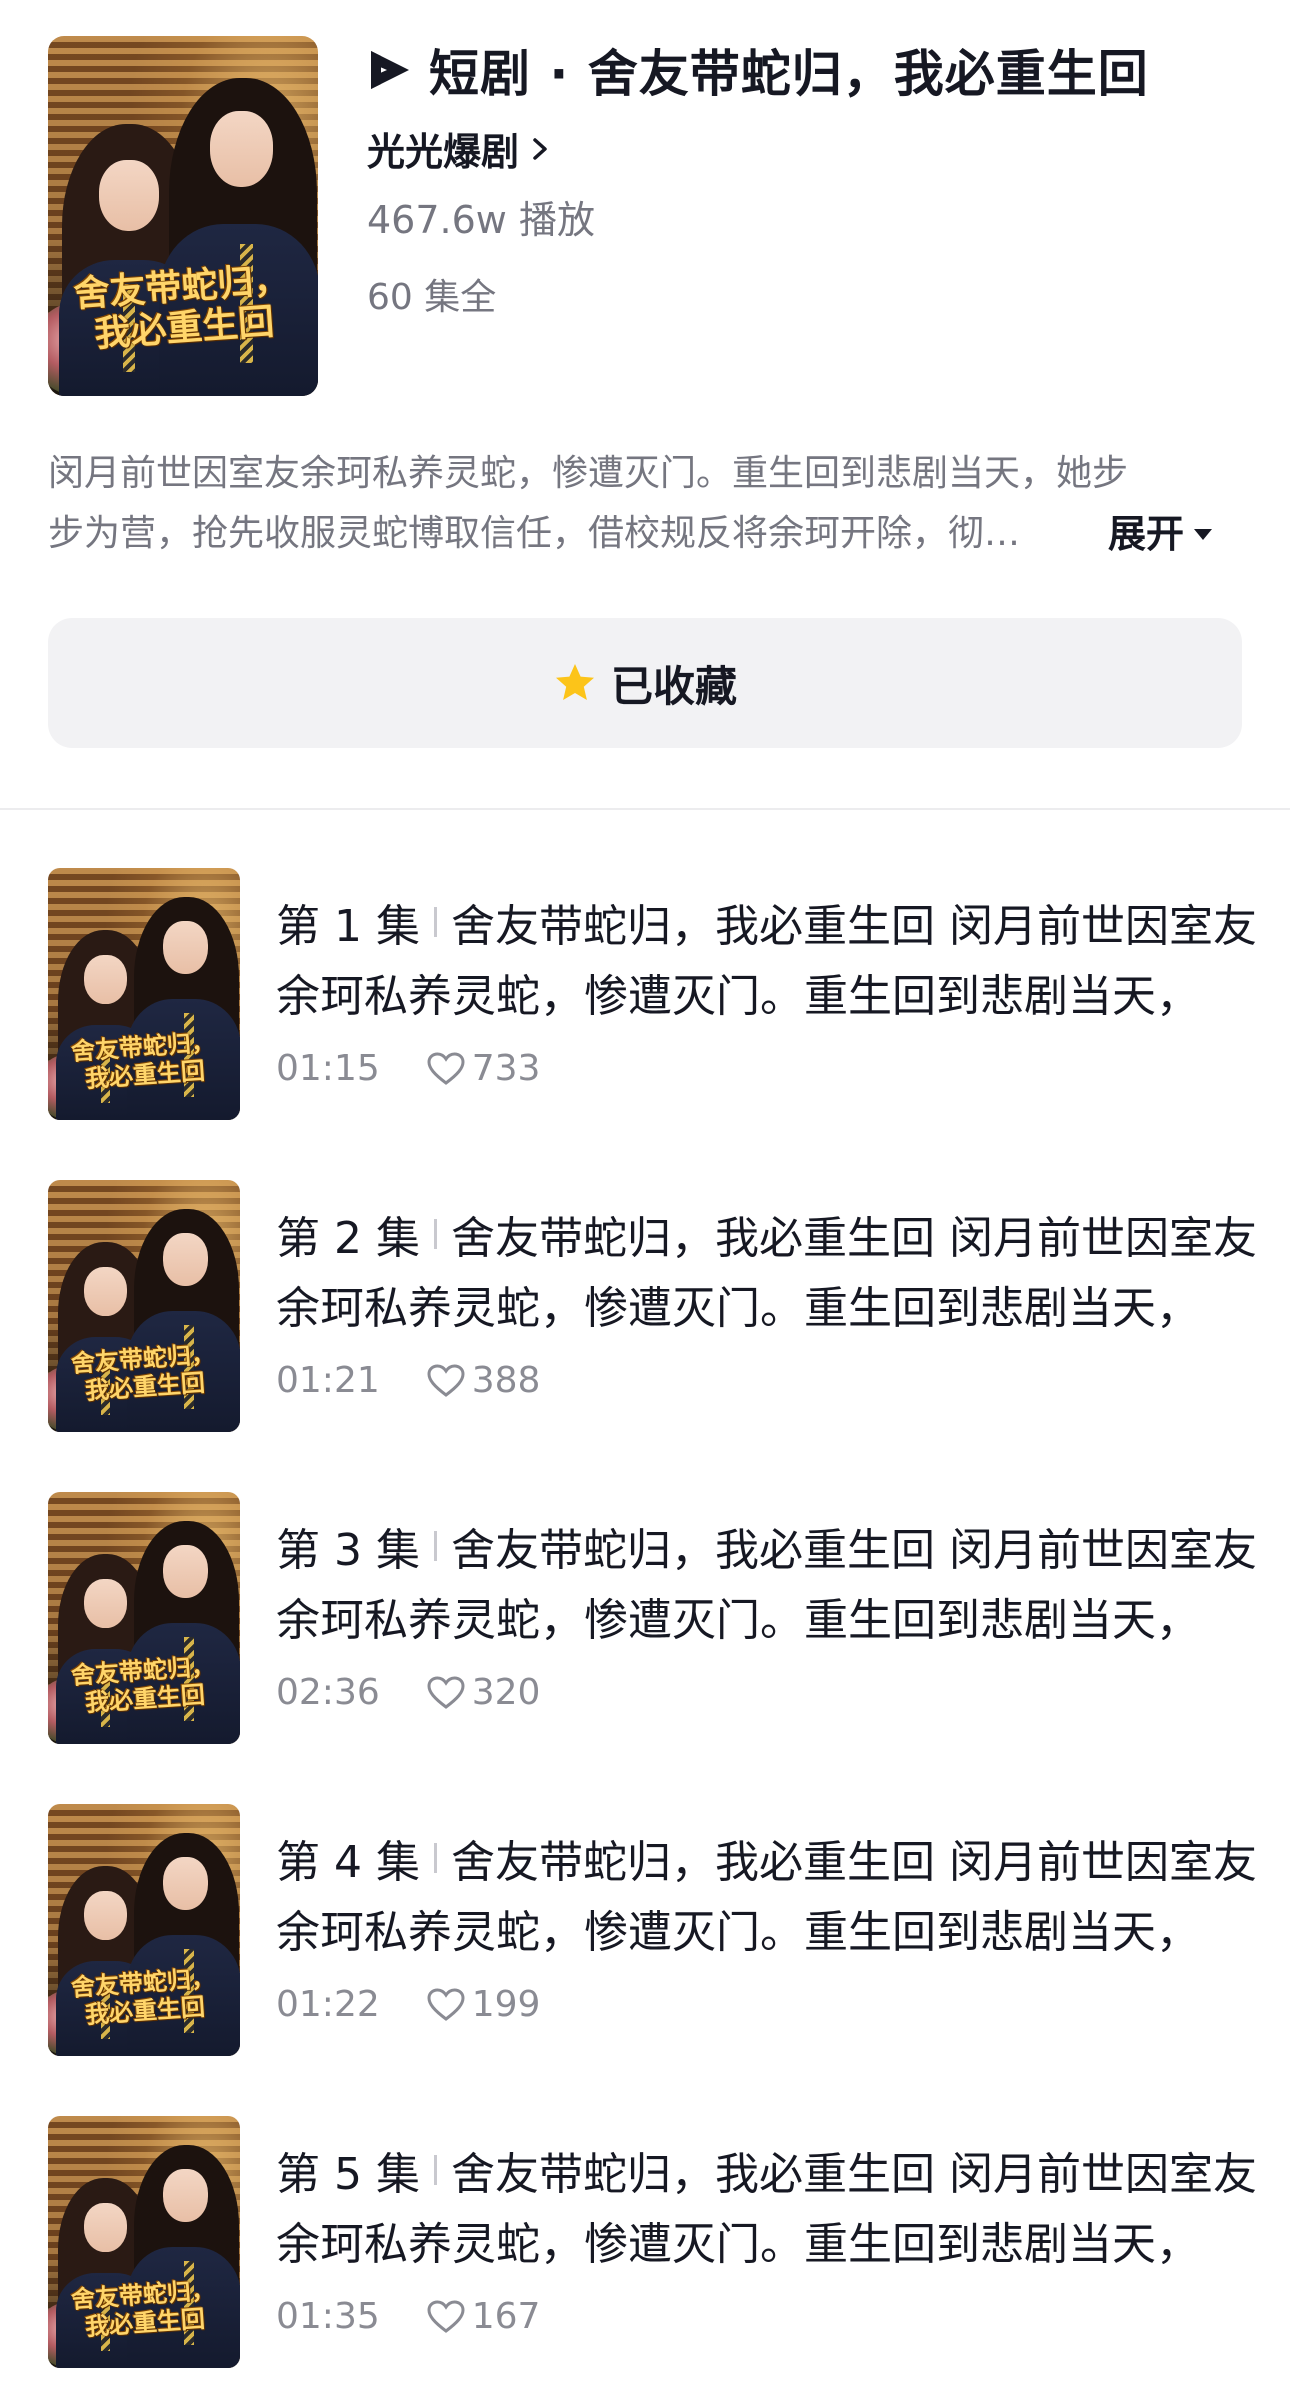 The width and height of the screenshot is (1290, 2385). I want to click on drama-title-row: 短剧 · 舍友带蛇归，我必重生回, so click(758, 70).